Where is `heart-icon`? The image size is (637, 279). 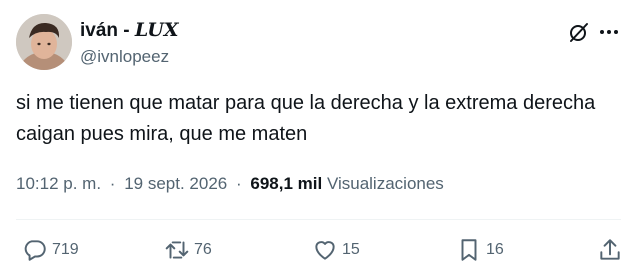
heart-icon is located at coordinates (325, 250).